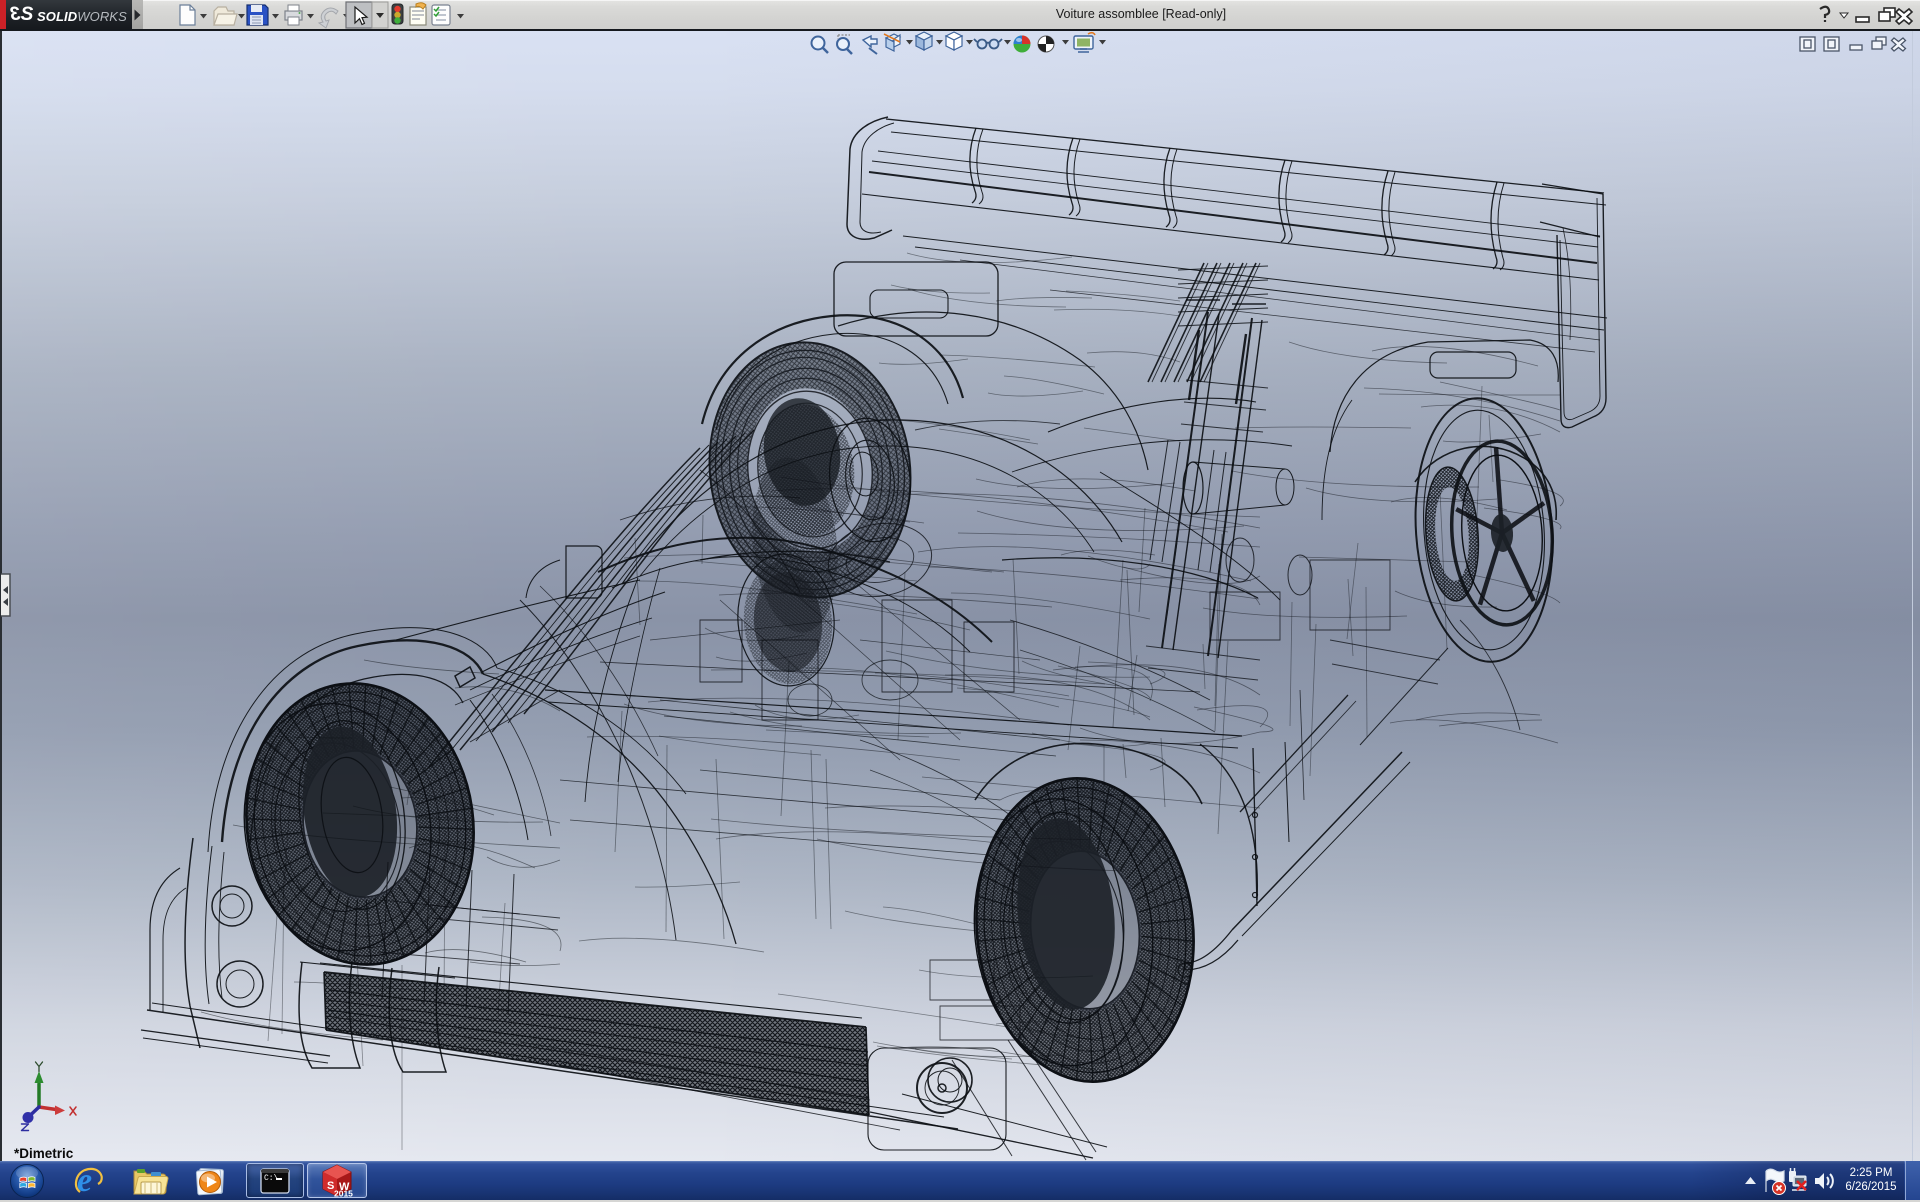 Image resolution: width=1920 pixels, height=1202 pixels. Describe the element at coordinates (84, 1180) in the screenshot. I see `svg-text: e` at that location.